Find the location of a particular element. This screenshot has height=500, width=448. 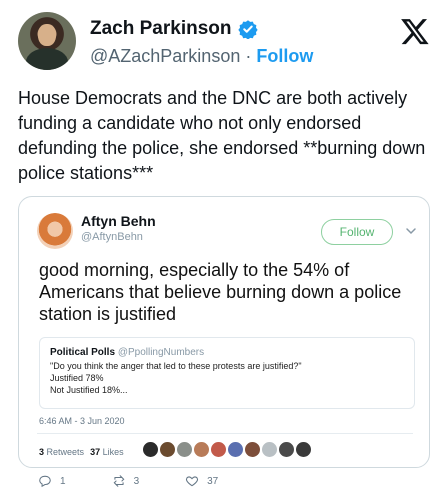

tweet-action-bar: 1 3 37 is located at coordinates (151, 481).